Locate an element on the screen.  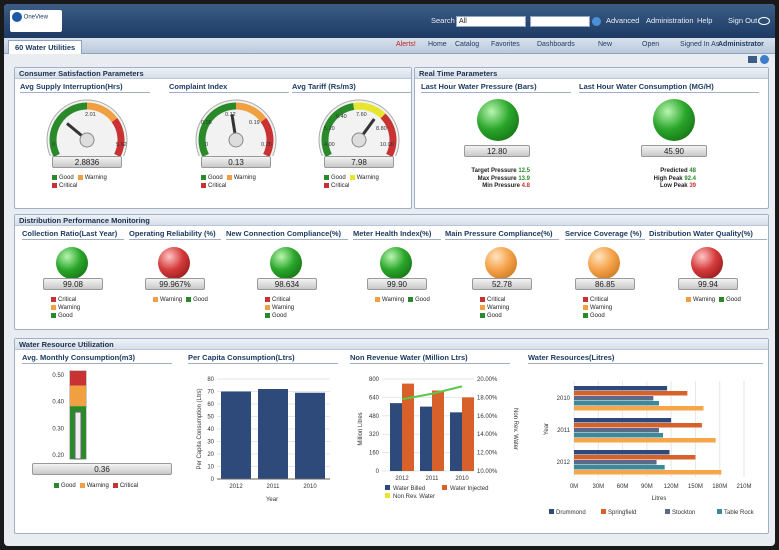
axis-label: 20 is located at coordinates (210, 455).